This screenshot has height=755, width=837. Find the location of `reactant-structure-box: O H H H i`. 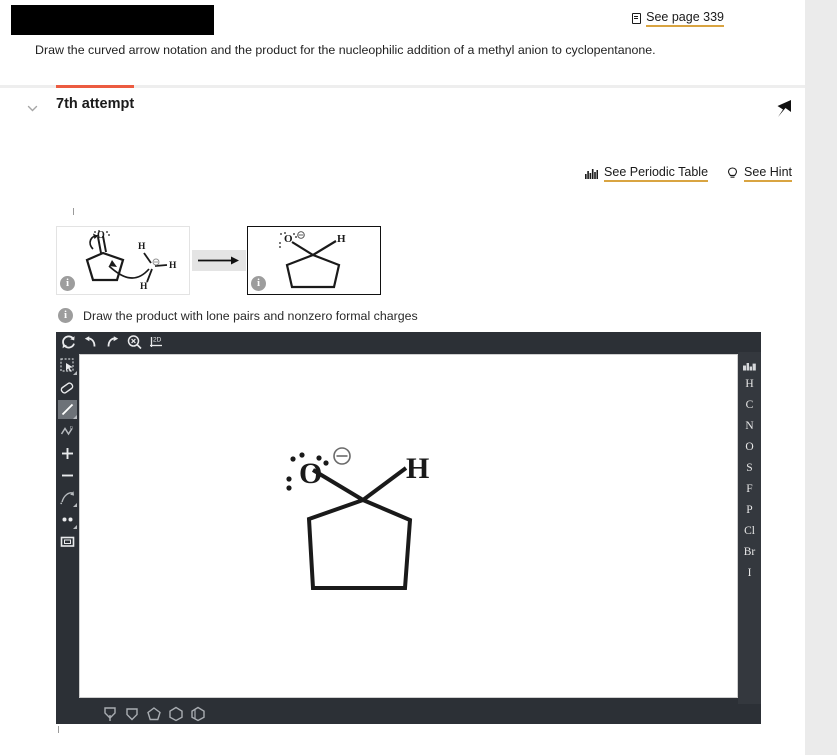

reactant-structure-box: O H H H i is located at coordinates (123, 260).